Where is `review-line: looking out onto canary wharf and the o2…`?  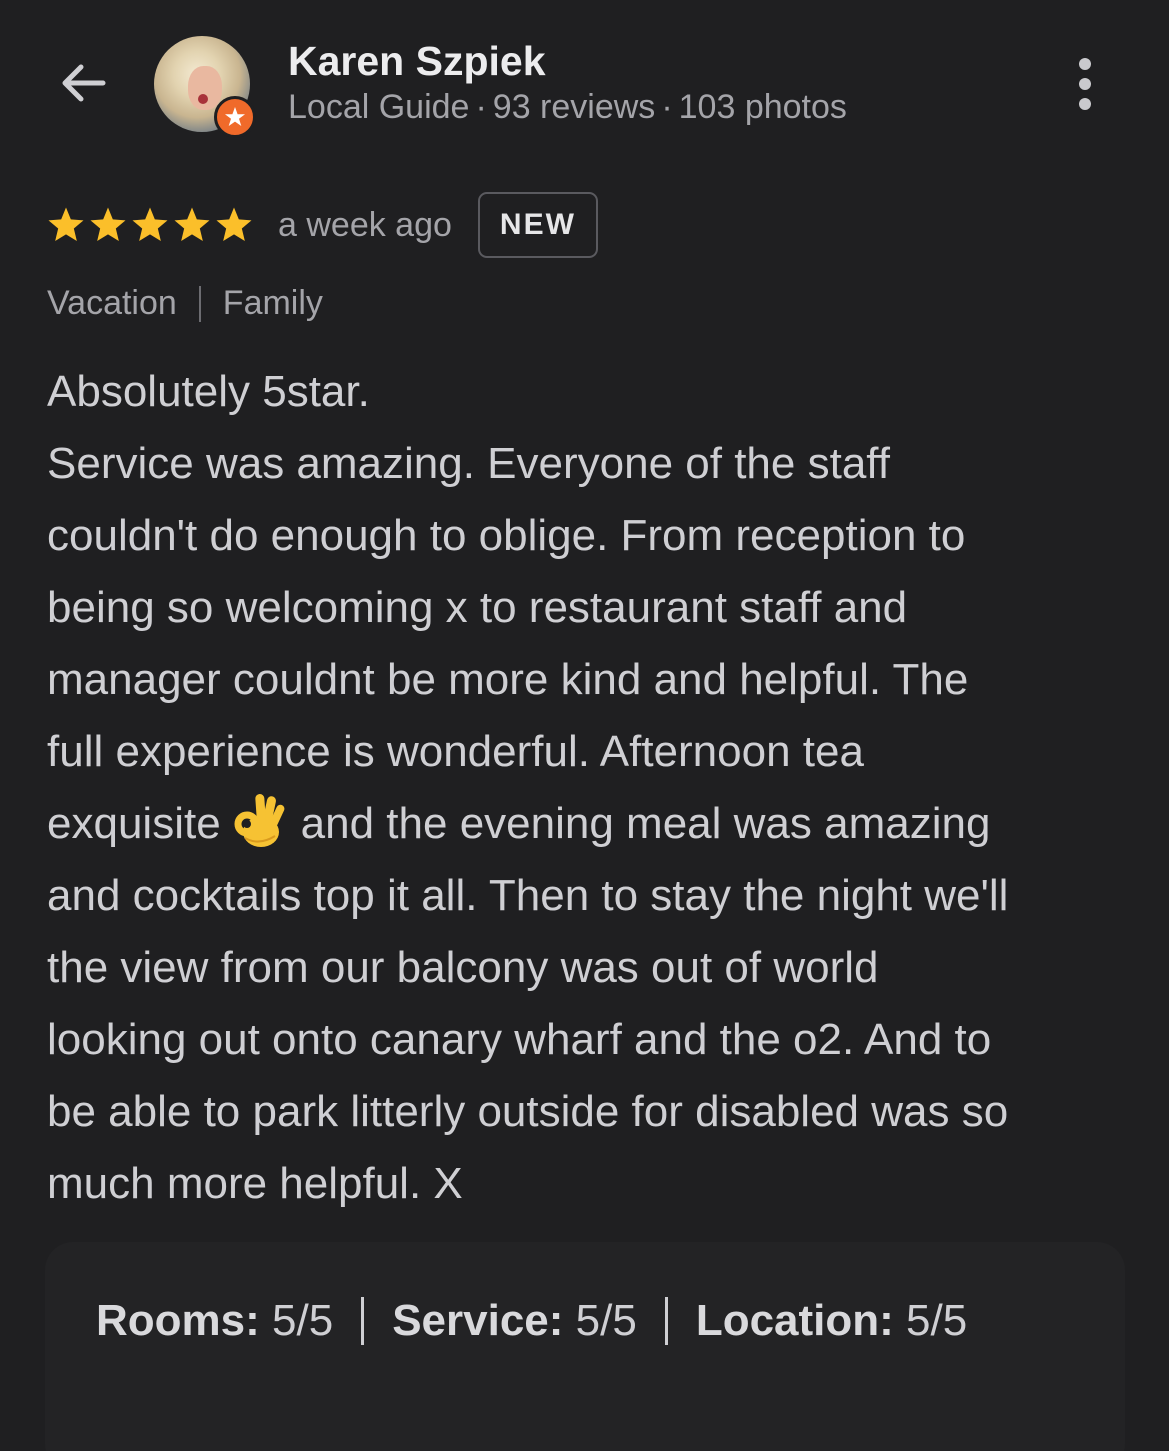
review-line: looking out onto canary wharf and the o2… is located at coordinates (519, 1039).